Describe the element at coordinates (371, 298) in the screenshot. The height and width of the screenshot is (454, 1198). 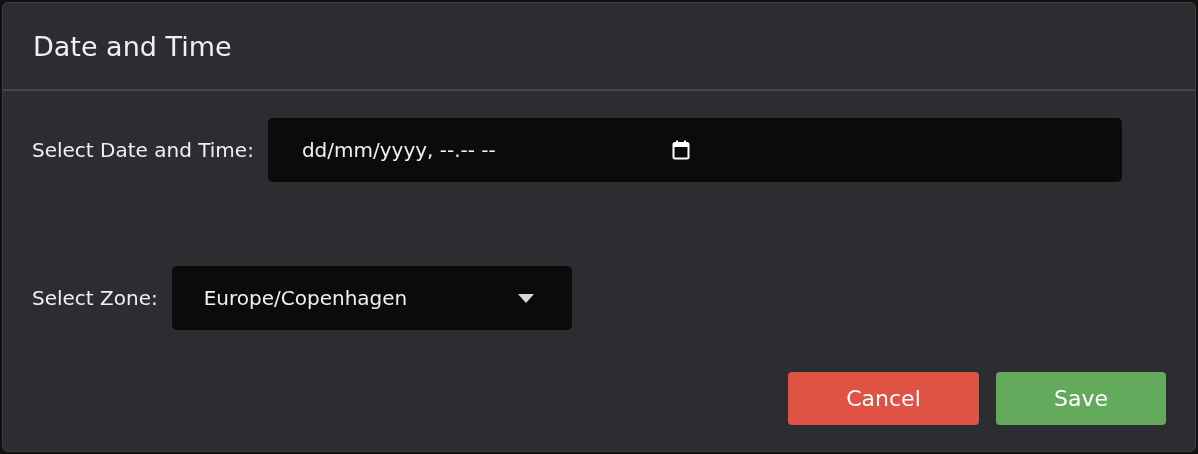
I see `zone-select: Europe/Copenhagen` at that location.